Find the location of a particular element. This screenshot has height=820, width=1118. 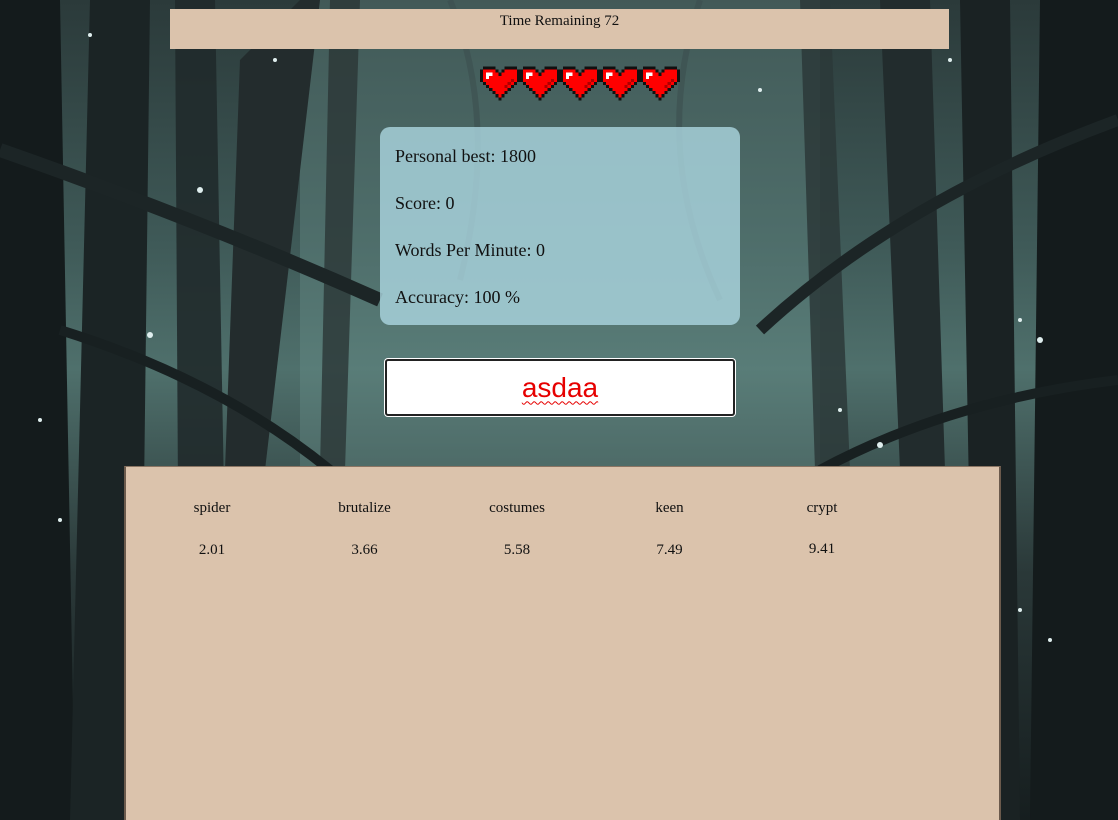

word-time: 9.41 is located at coordinates (822, 549).